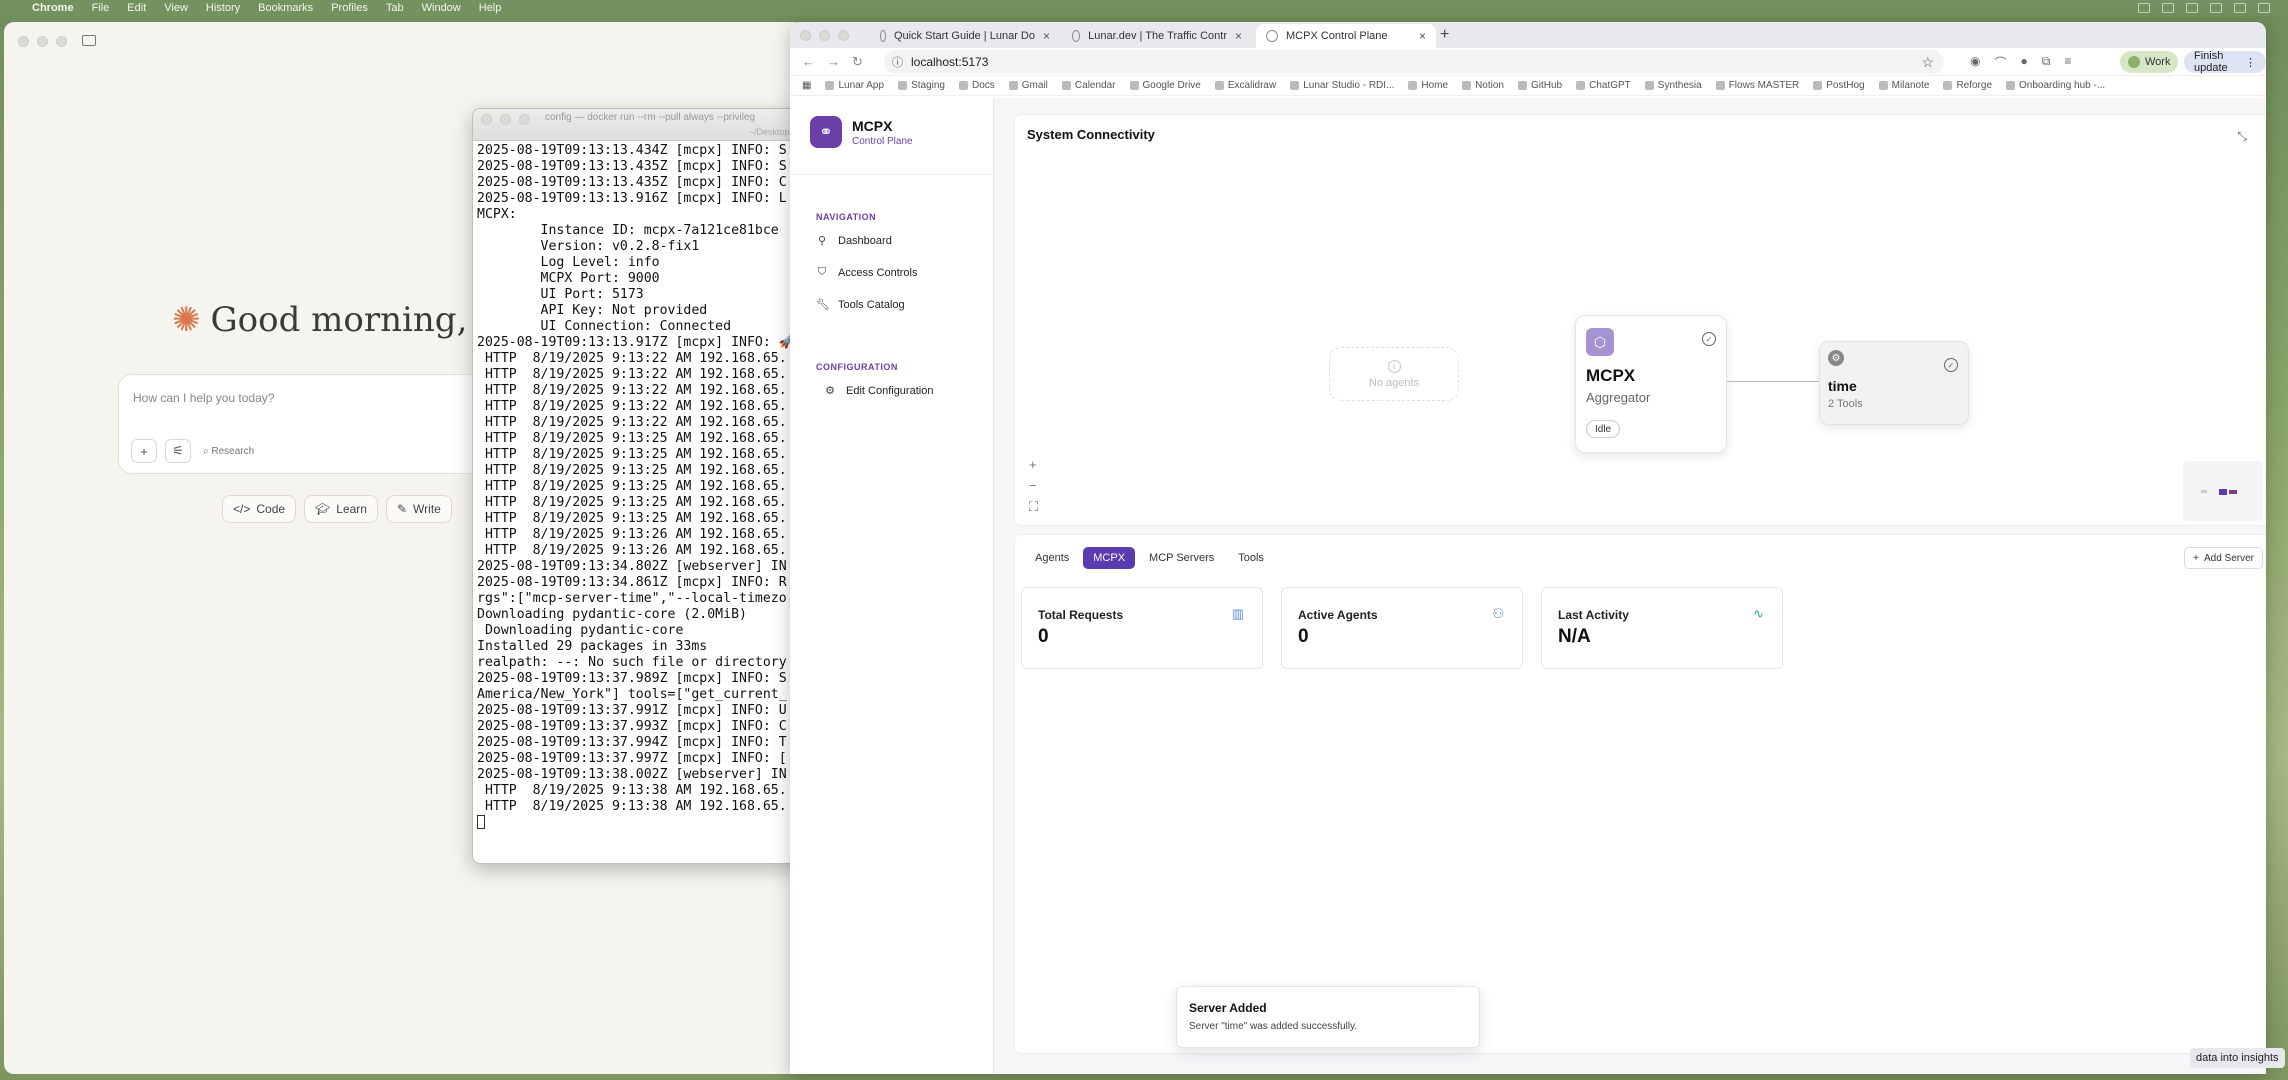 Image resolution: width=2288 pixels, height=1080 pixels. Describe the element at coordinates (490, 8) in the screenshot. I see `menu-help: Help` at that location.